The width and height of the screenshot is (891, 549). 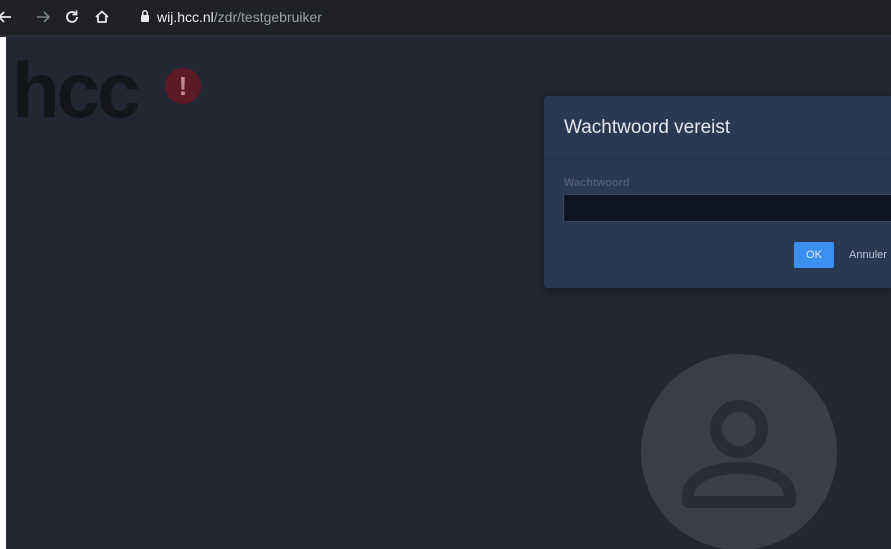 What do you see at coordinates (76, 90) in the screenshot?
I see `hcc-logo: hcc` at bounding box center [76, 90].